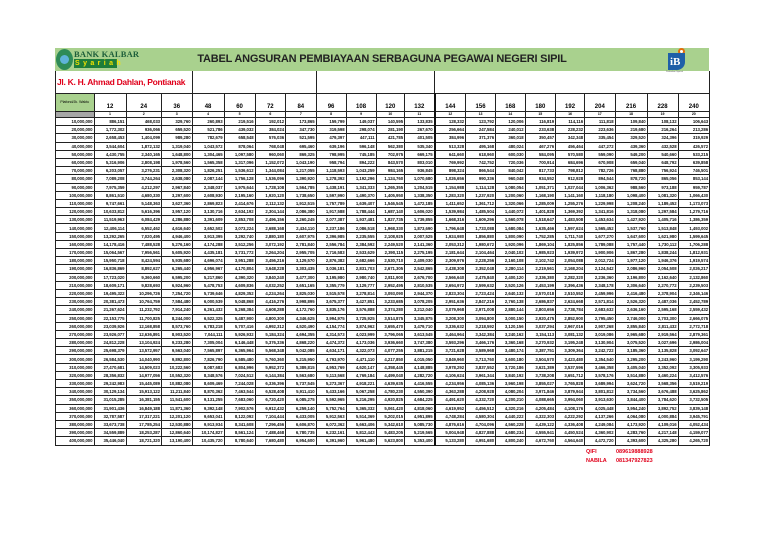 The height and width of the screenshot is (543, 768). Describe the element at coordinates (208, 138) in the screenshot. I see `installment-cell: 782,679` at that location.